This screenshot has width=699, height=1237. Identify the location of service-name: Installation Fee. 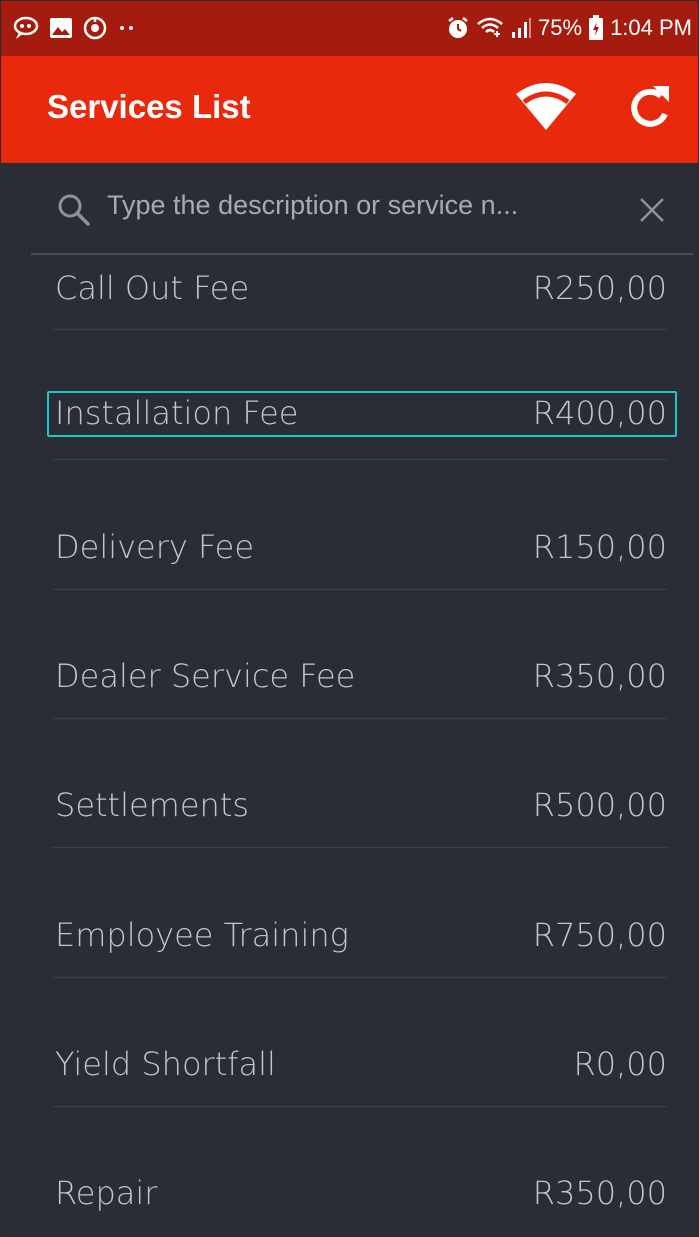
(177, 413).